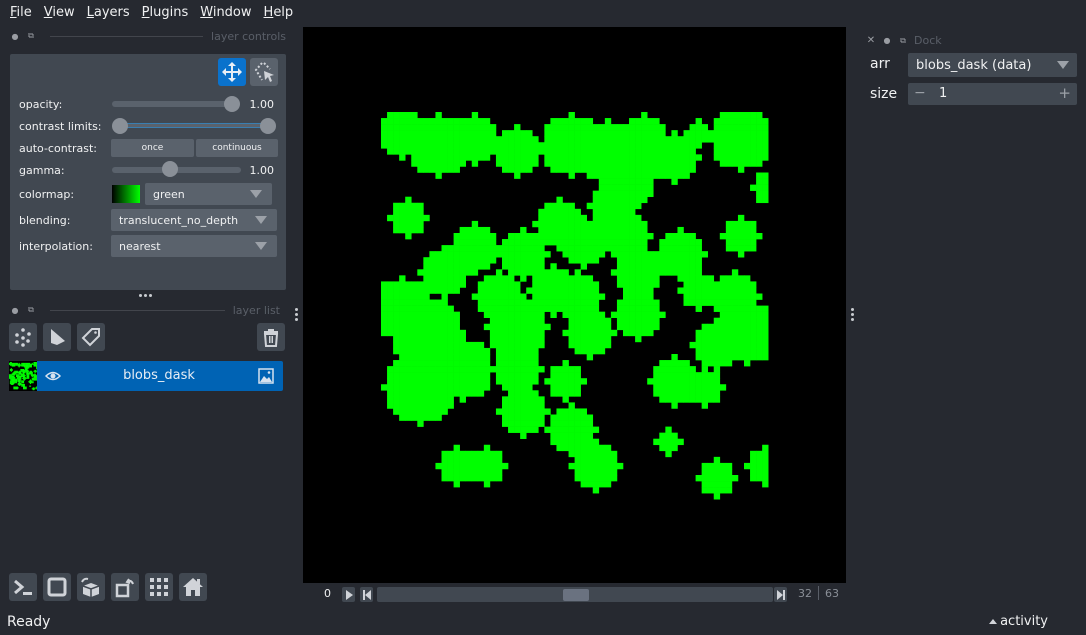  I want to click on contrast-max-handle, so click(268, 126).